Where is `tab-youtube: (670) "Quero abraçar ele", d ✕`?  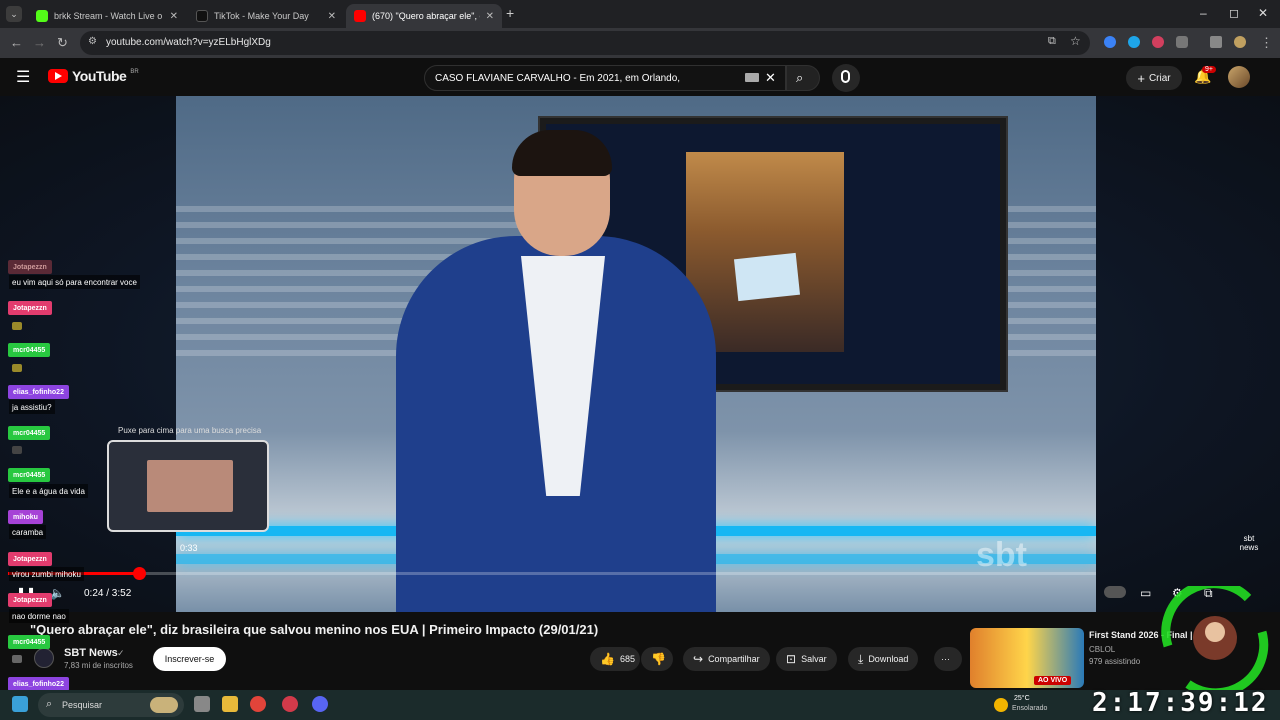 tab-youtube: (670) "Quero abraçar ele", d ✕ is located at coordinates (424, 16).